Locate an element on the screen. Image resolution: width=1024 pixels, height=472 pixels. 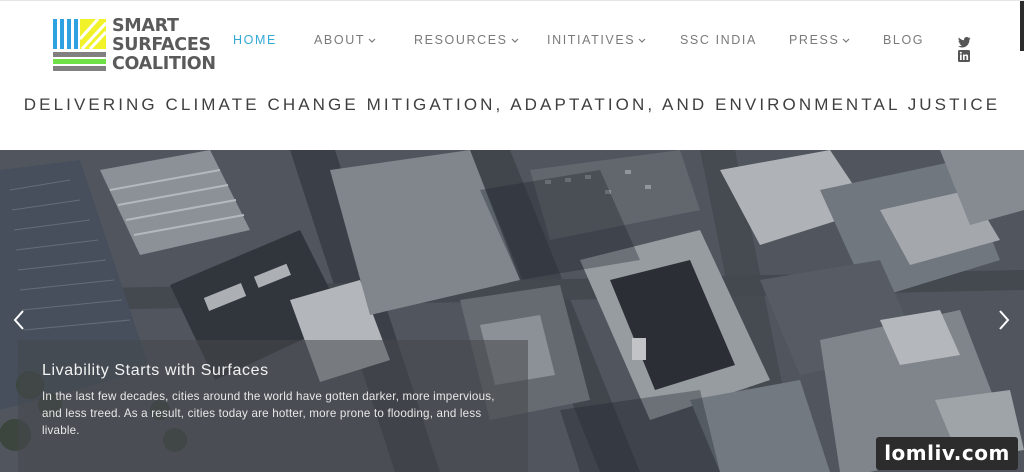
chevron-right-icon is located at coordinates (1004, 320).